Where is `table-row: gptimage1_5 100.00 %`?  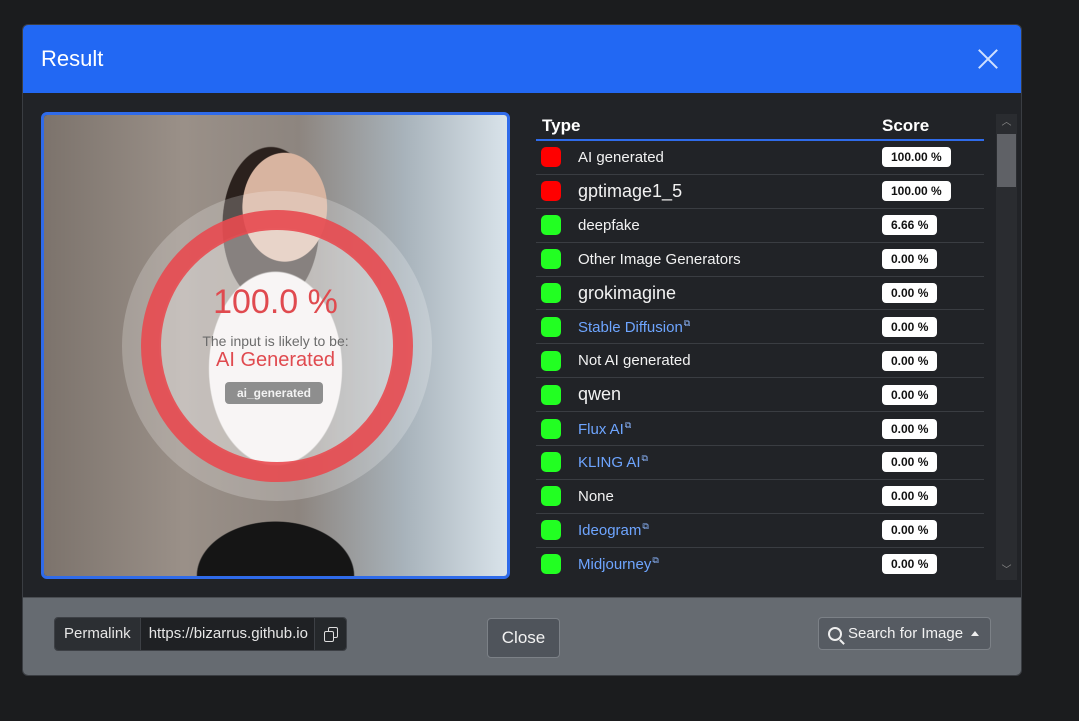 table-row: gptimage1_5 100.00 % is located at coordinates (760, 192).